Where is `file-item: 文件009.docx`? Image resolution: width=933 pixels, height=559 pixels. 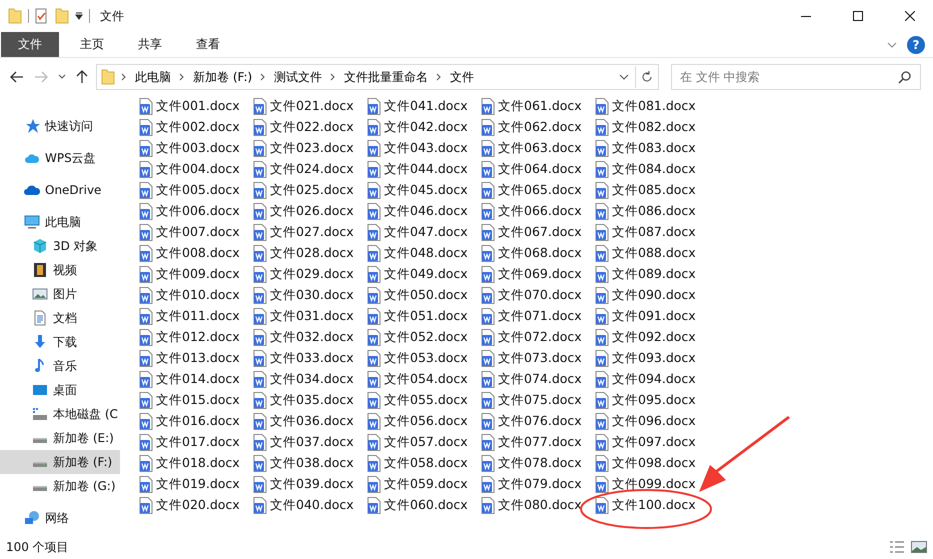 file-item: 文件009.docx is located at coordinates (196, 274).